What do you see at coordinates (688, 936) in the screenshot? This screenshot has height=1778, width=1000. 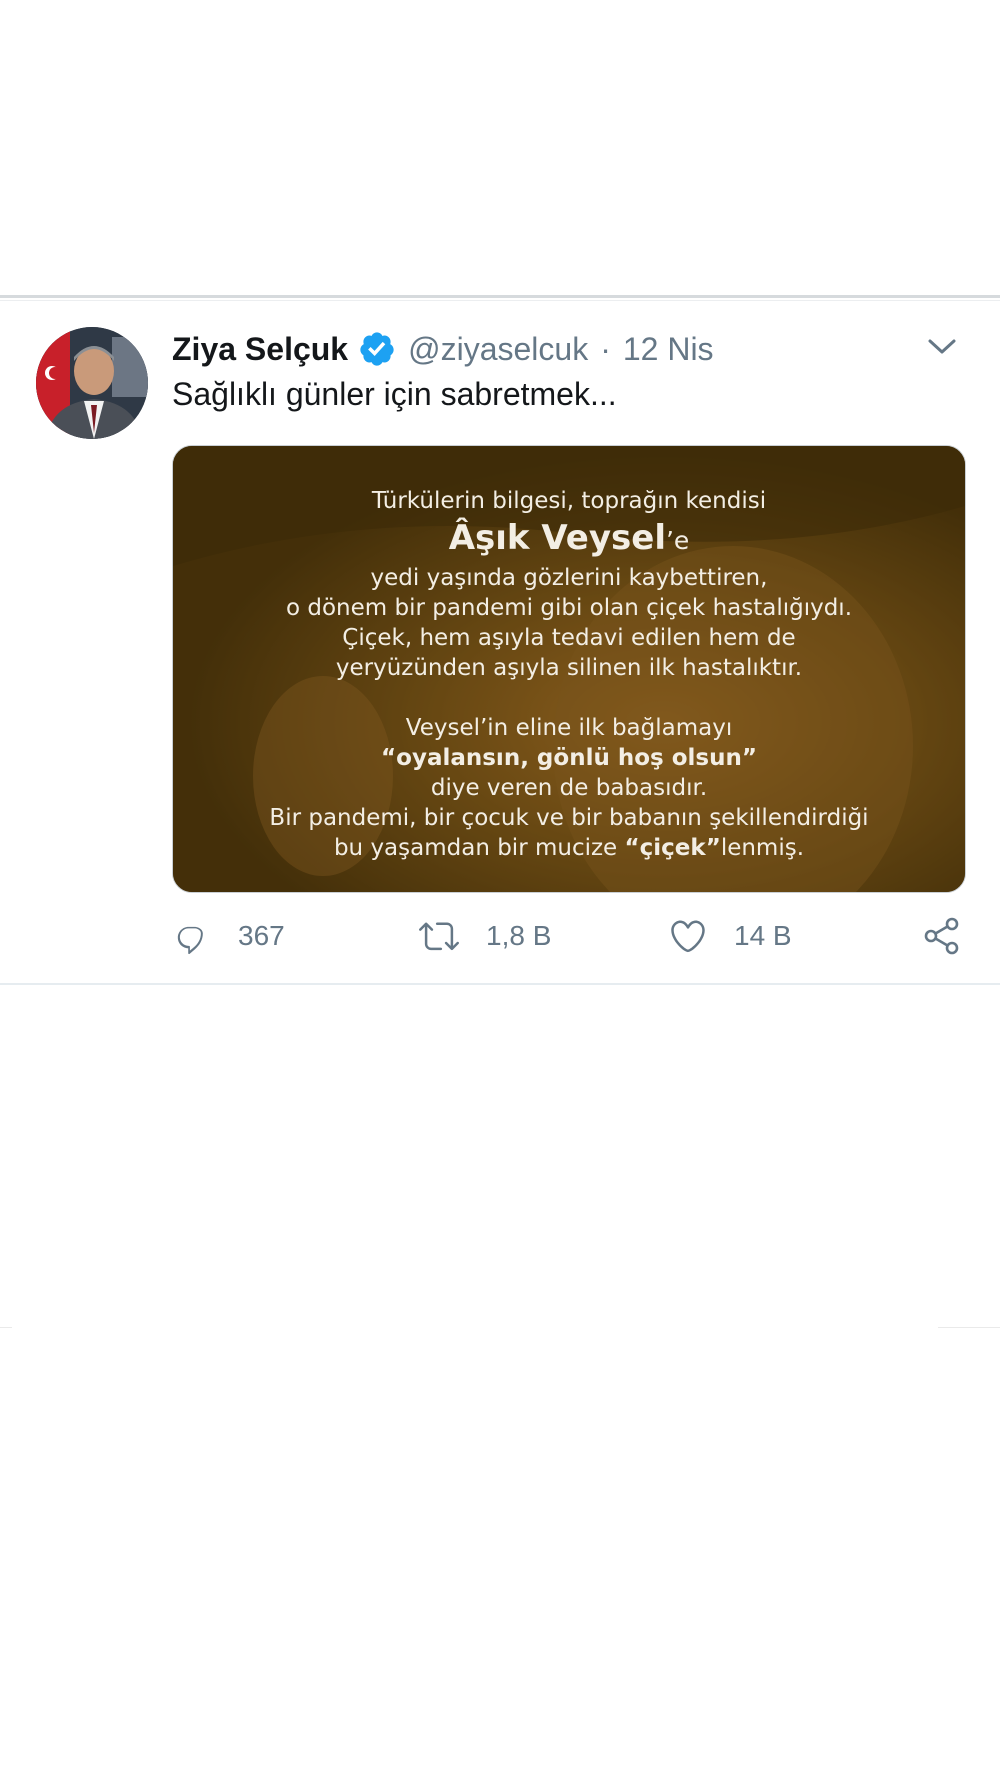 I see `heart-icon` at bounding box center [688, 936].